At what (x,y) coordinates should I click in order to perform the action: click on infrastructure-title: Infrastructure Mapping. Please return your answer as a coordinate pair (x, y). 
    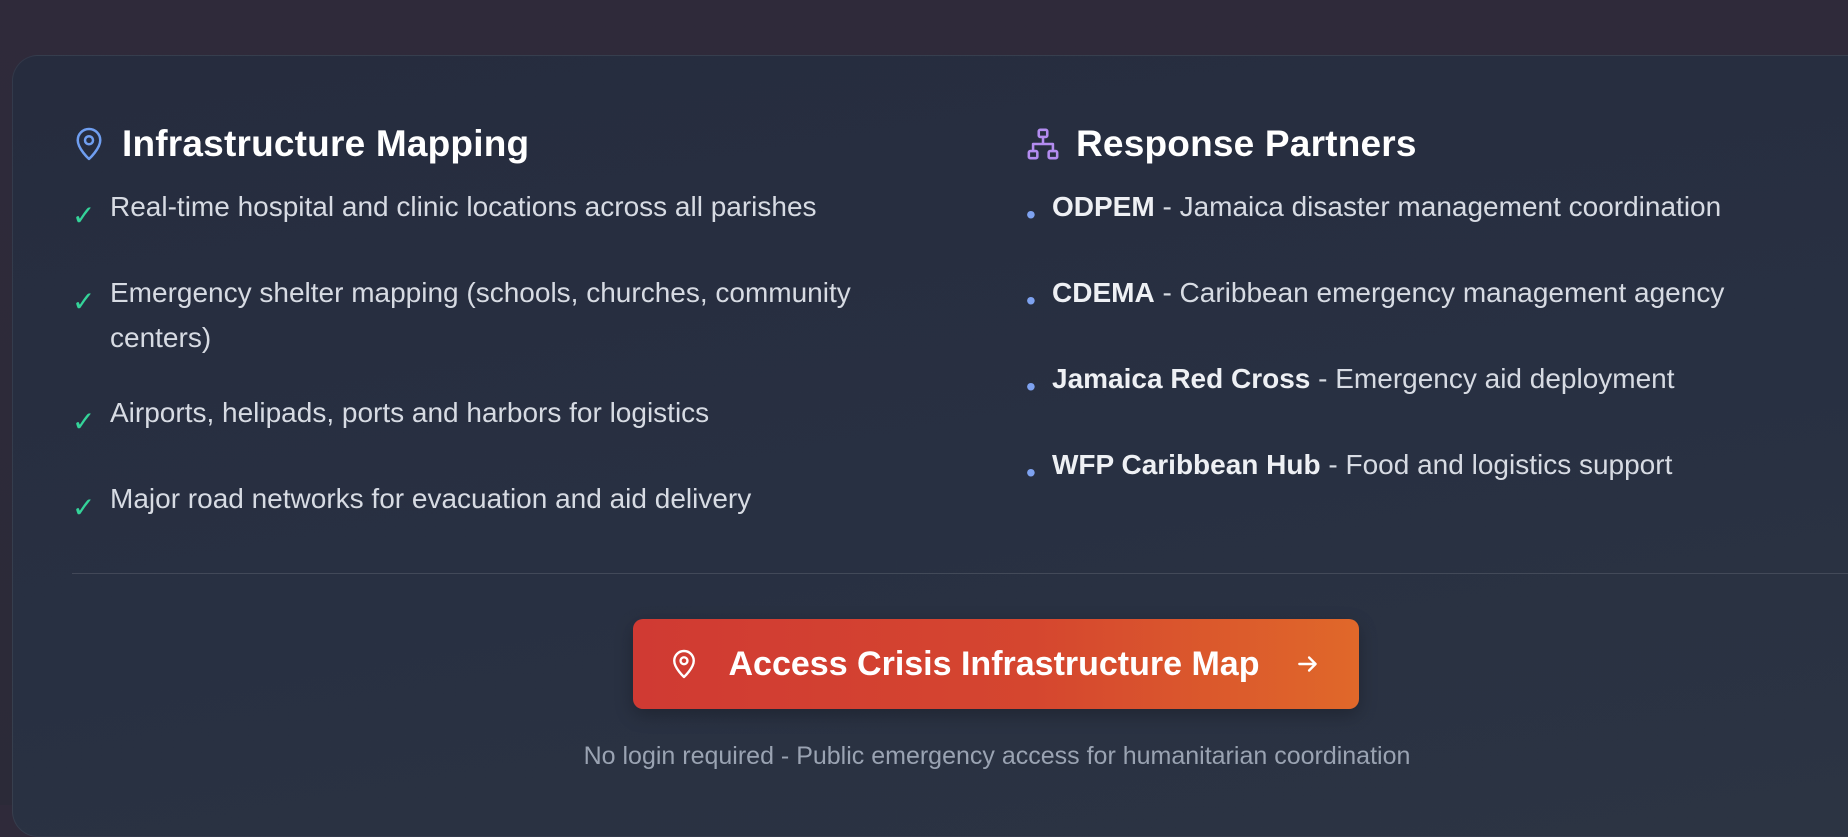
    Looking at the image, I should click on (326, 143).